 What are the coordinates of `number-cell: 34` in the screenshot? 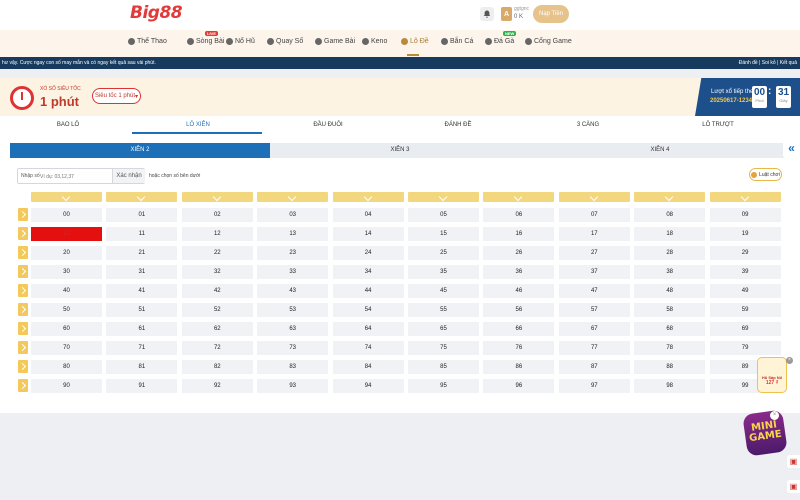 It's located at (368, 272).